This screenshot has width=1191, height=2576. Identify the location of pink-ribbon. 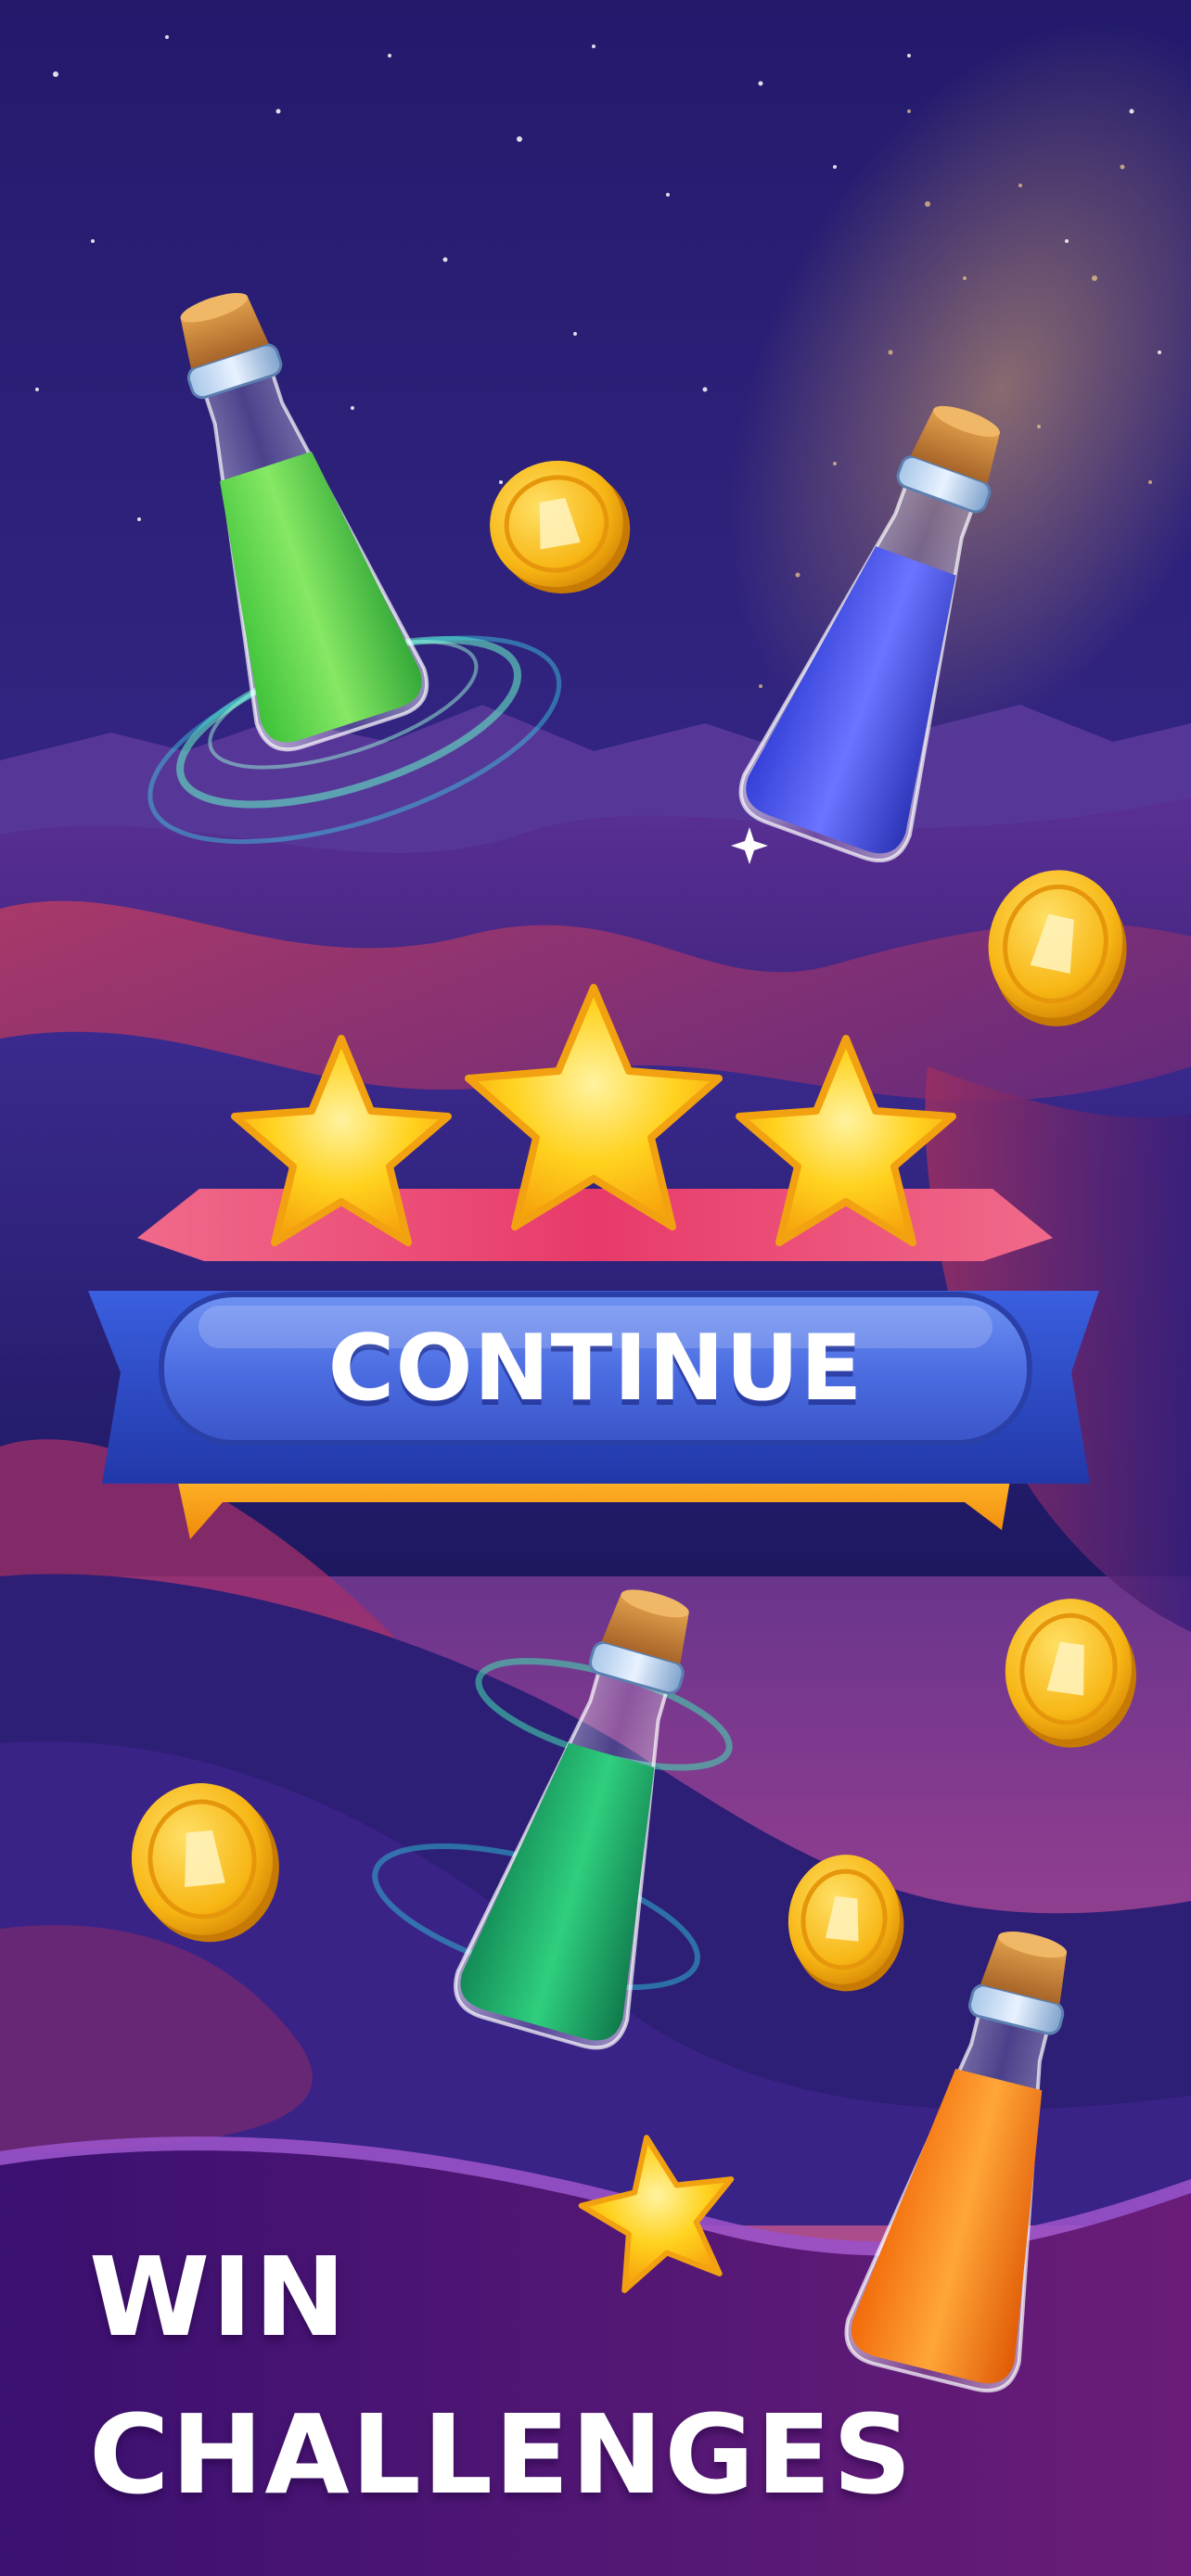
(595, 1225).